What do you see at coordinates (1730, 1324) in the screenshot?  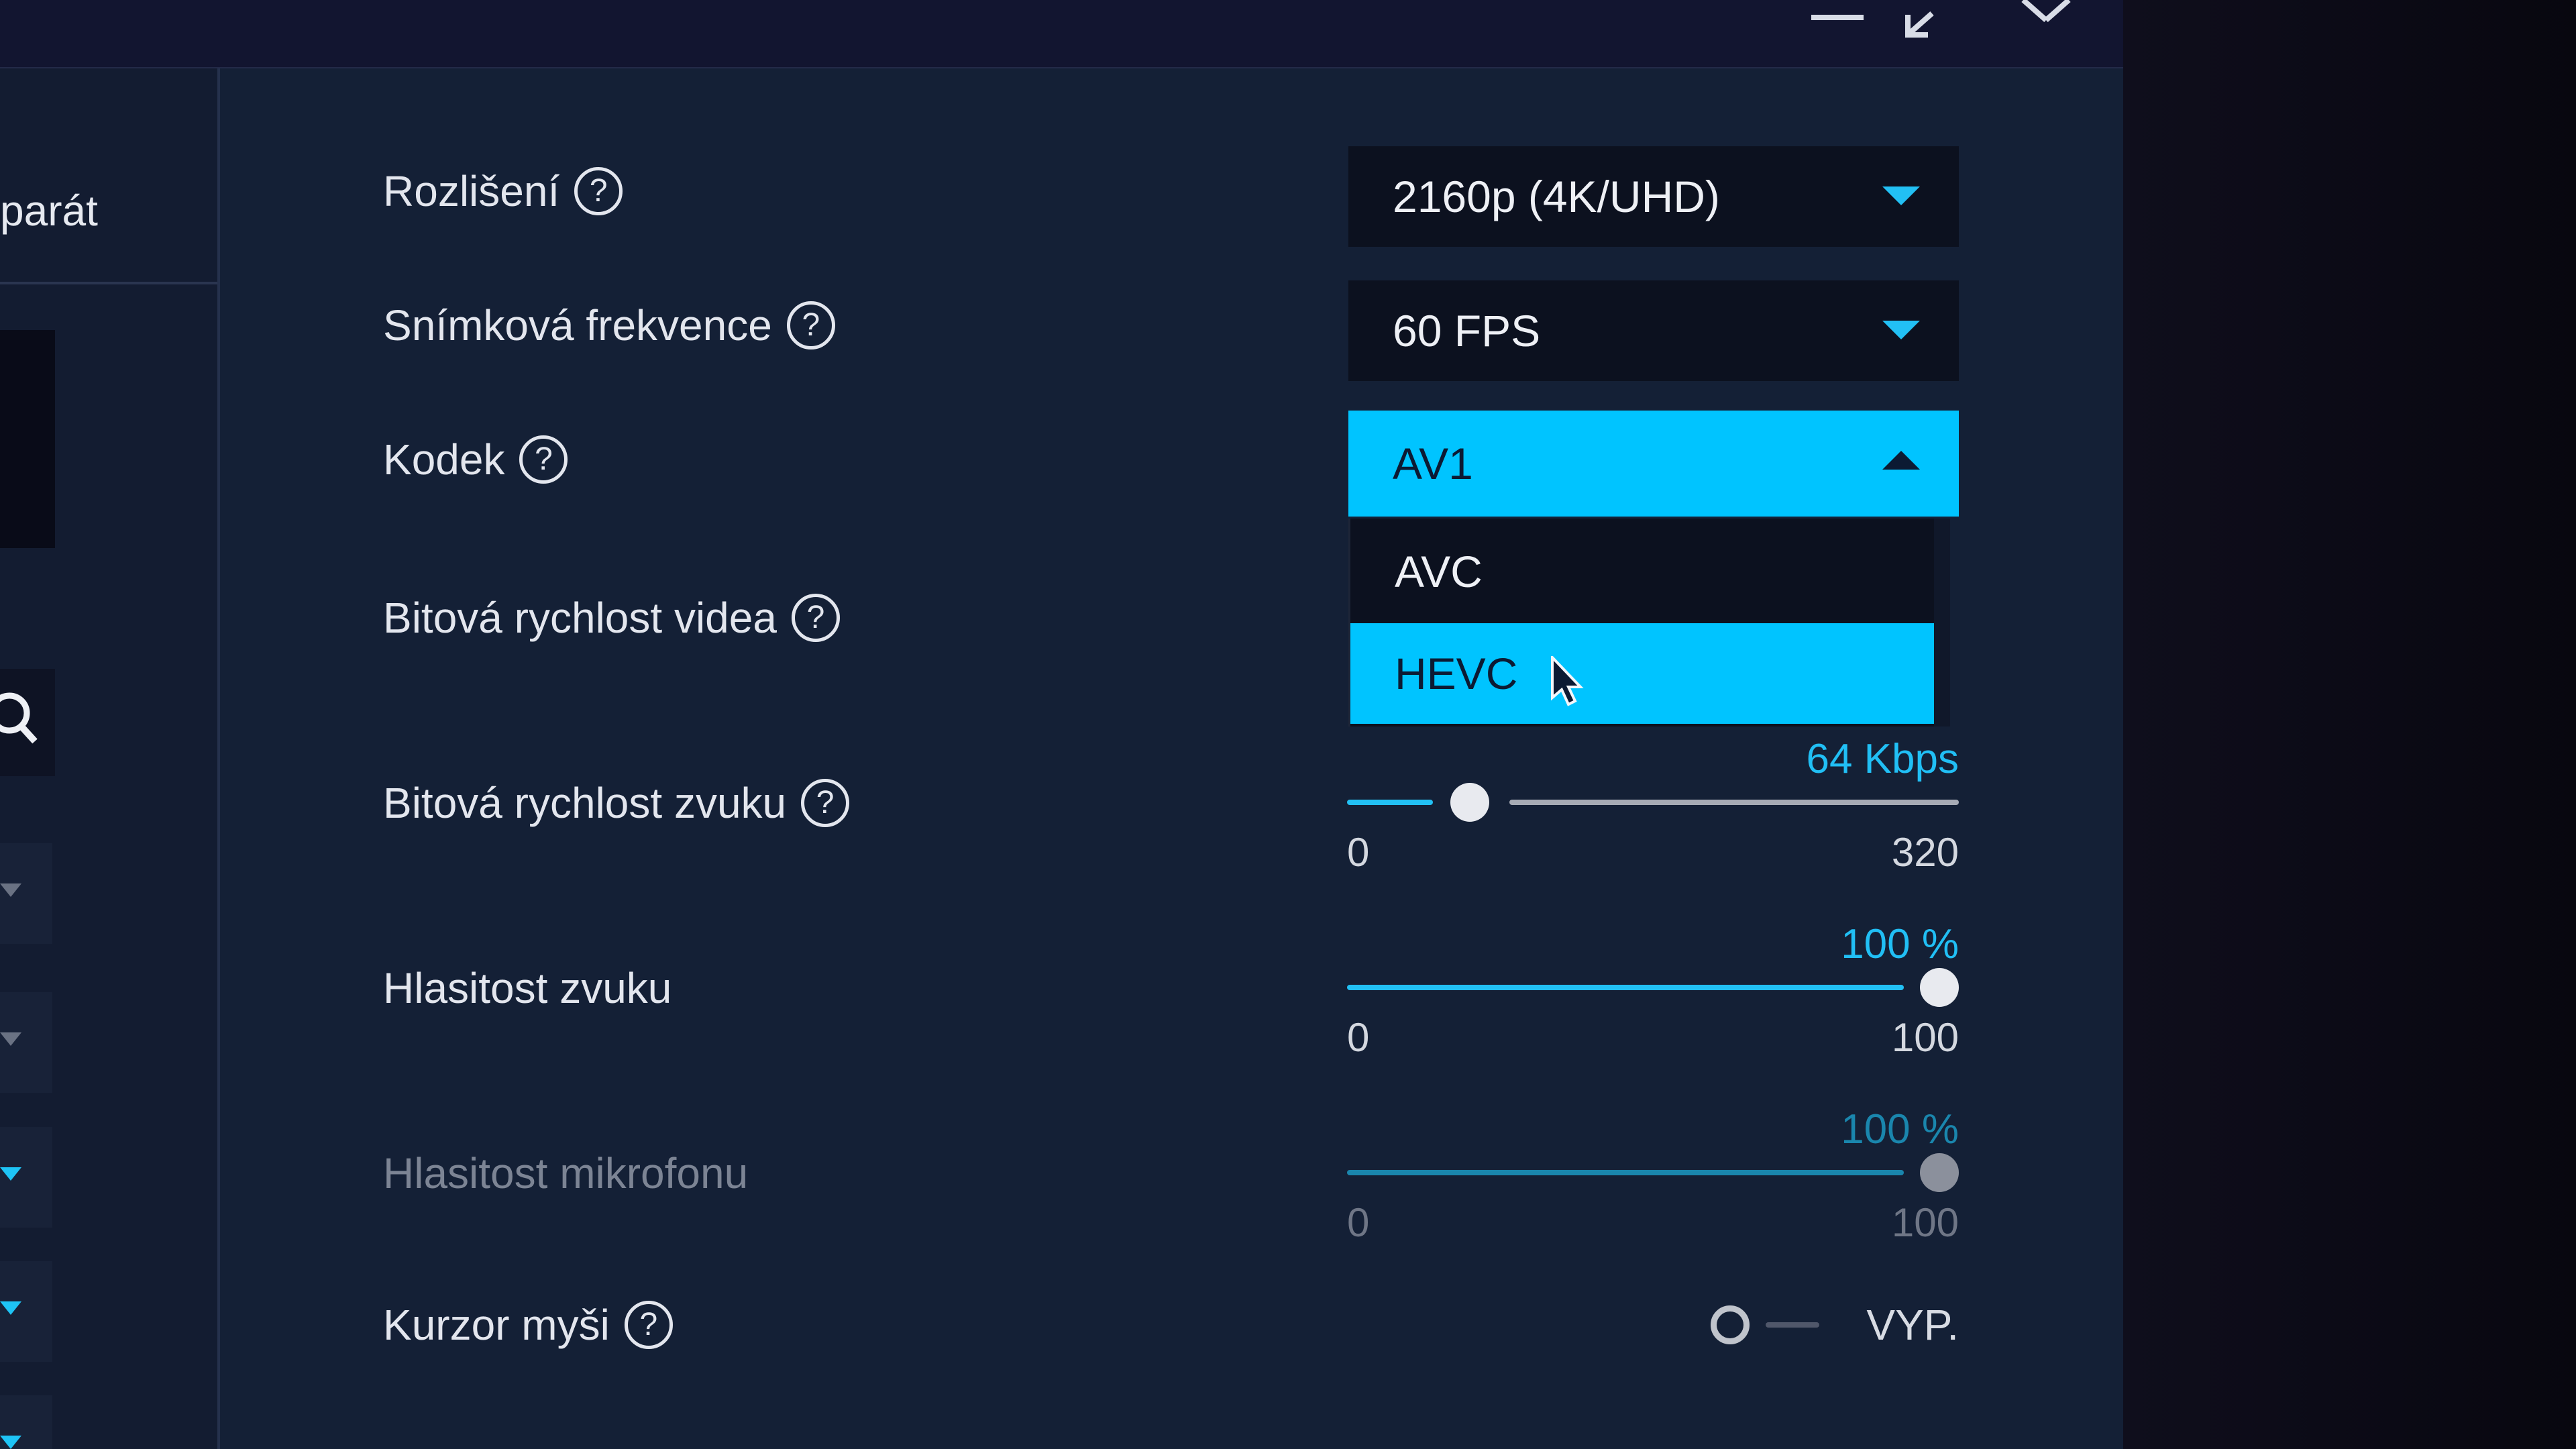 I see `mouse-cursor-toggle` at bounding box center [1730, 1324].